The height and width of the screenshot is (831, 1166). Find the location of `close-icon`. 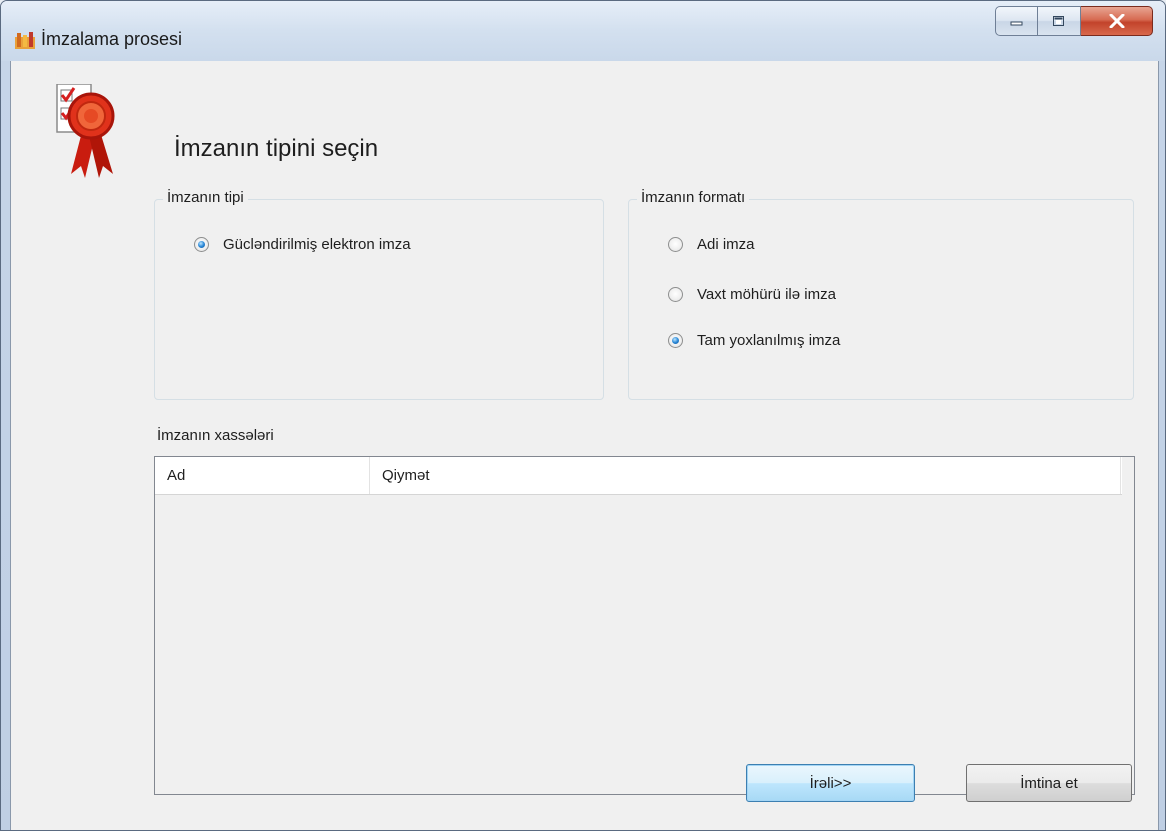

close-icon is located at coordinates (1116, 21).